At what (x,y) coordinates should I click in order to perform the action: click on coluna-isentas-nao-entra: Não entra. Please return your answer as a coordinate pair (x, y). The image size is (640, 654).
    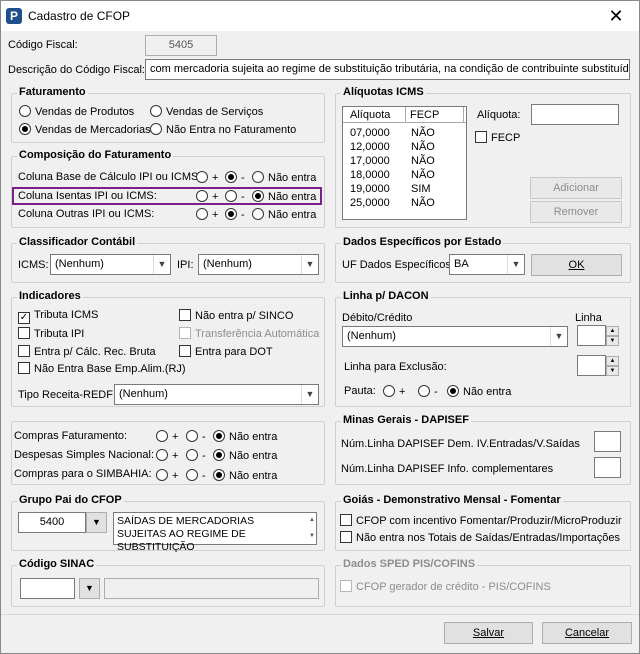
    Looking at the image, I should click on (284, 197).